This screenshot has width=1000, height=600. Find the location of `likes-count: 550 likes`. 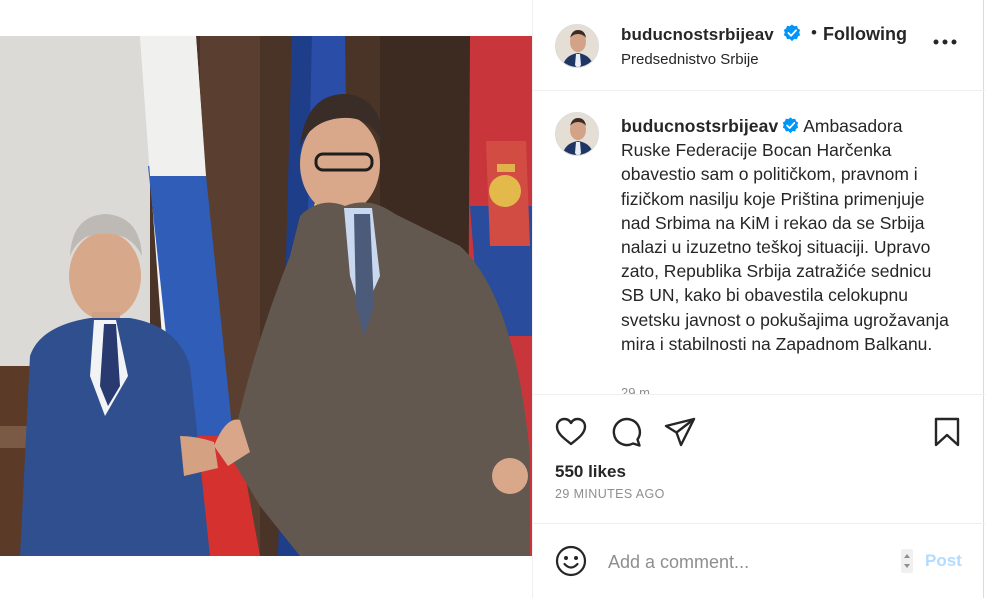

likes-count: 550 likes is located at coordinates (590, 472).